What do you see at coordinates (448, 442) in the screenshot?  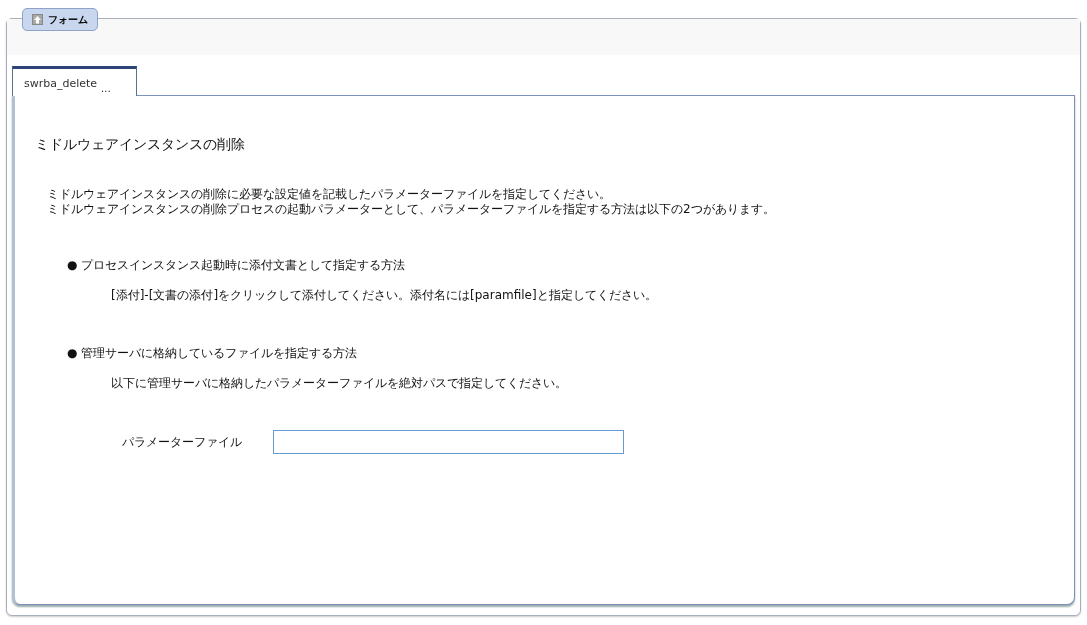 I see `parameter-file-field` at bounding box center [448, 442].